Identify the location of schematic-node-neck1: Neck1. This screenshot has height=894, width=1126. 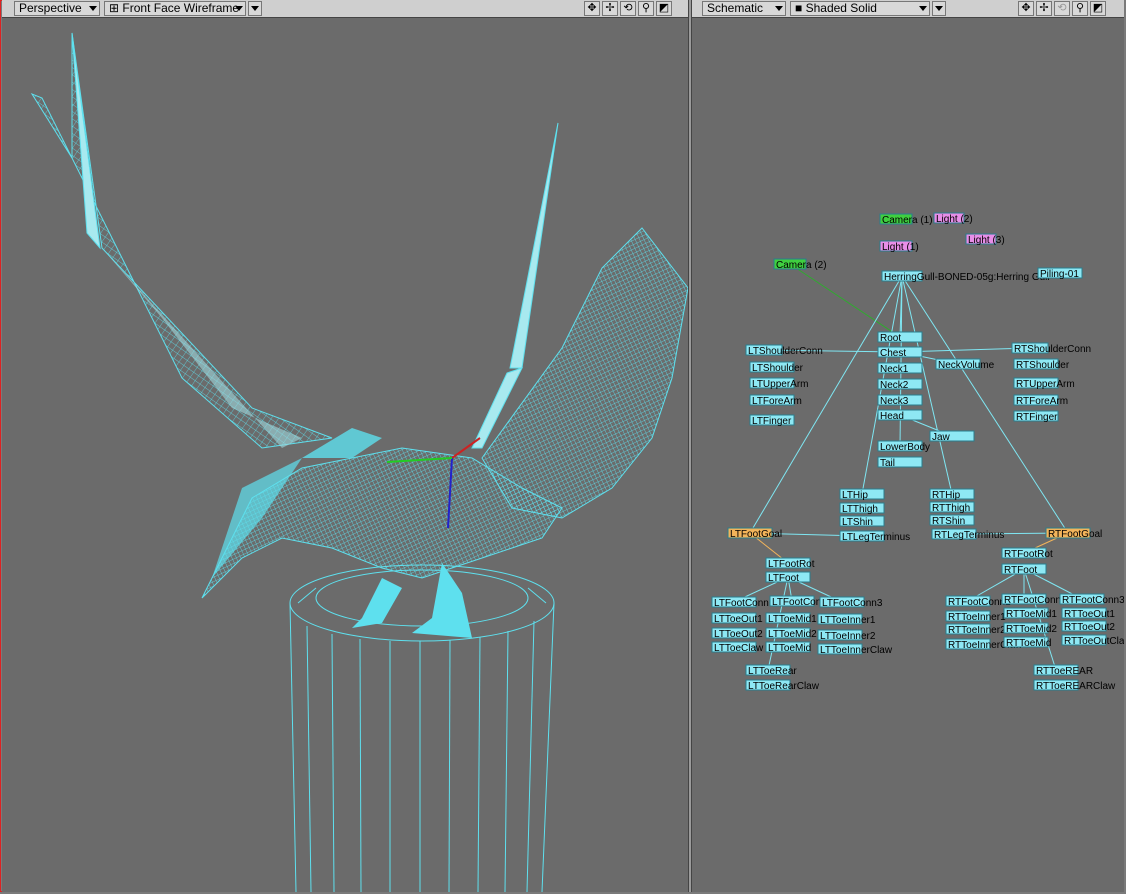
(900, 368).